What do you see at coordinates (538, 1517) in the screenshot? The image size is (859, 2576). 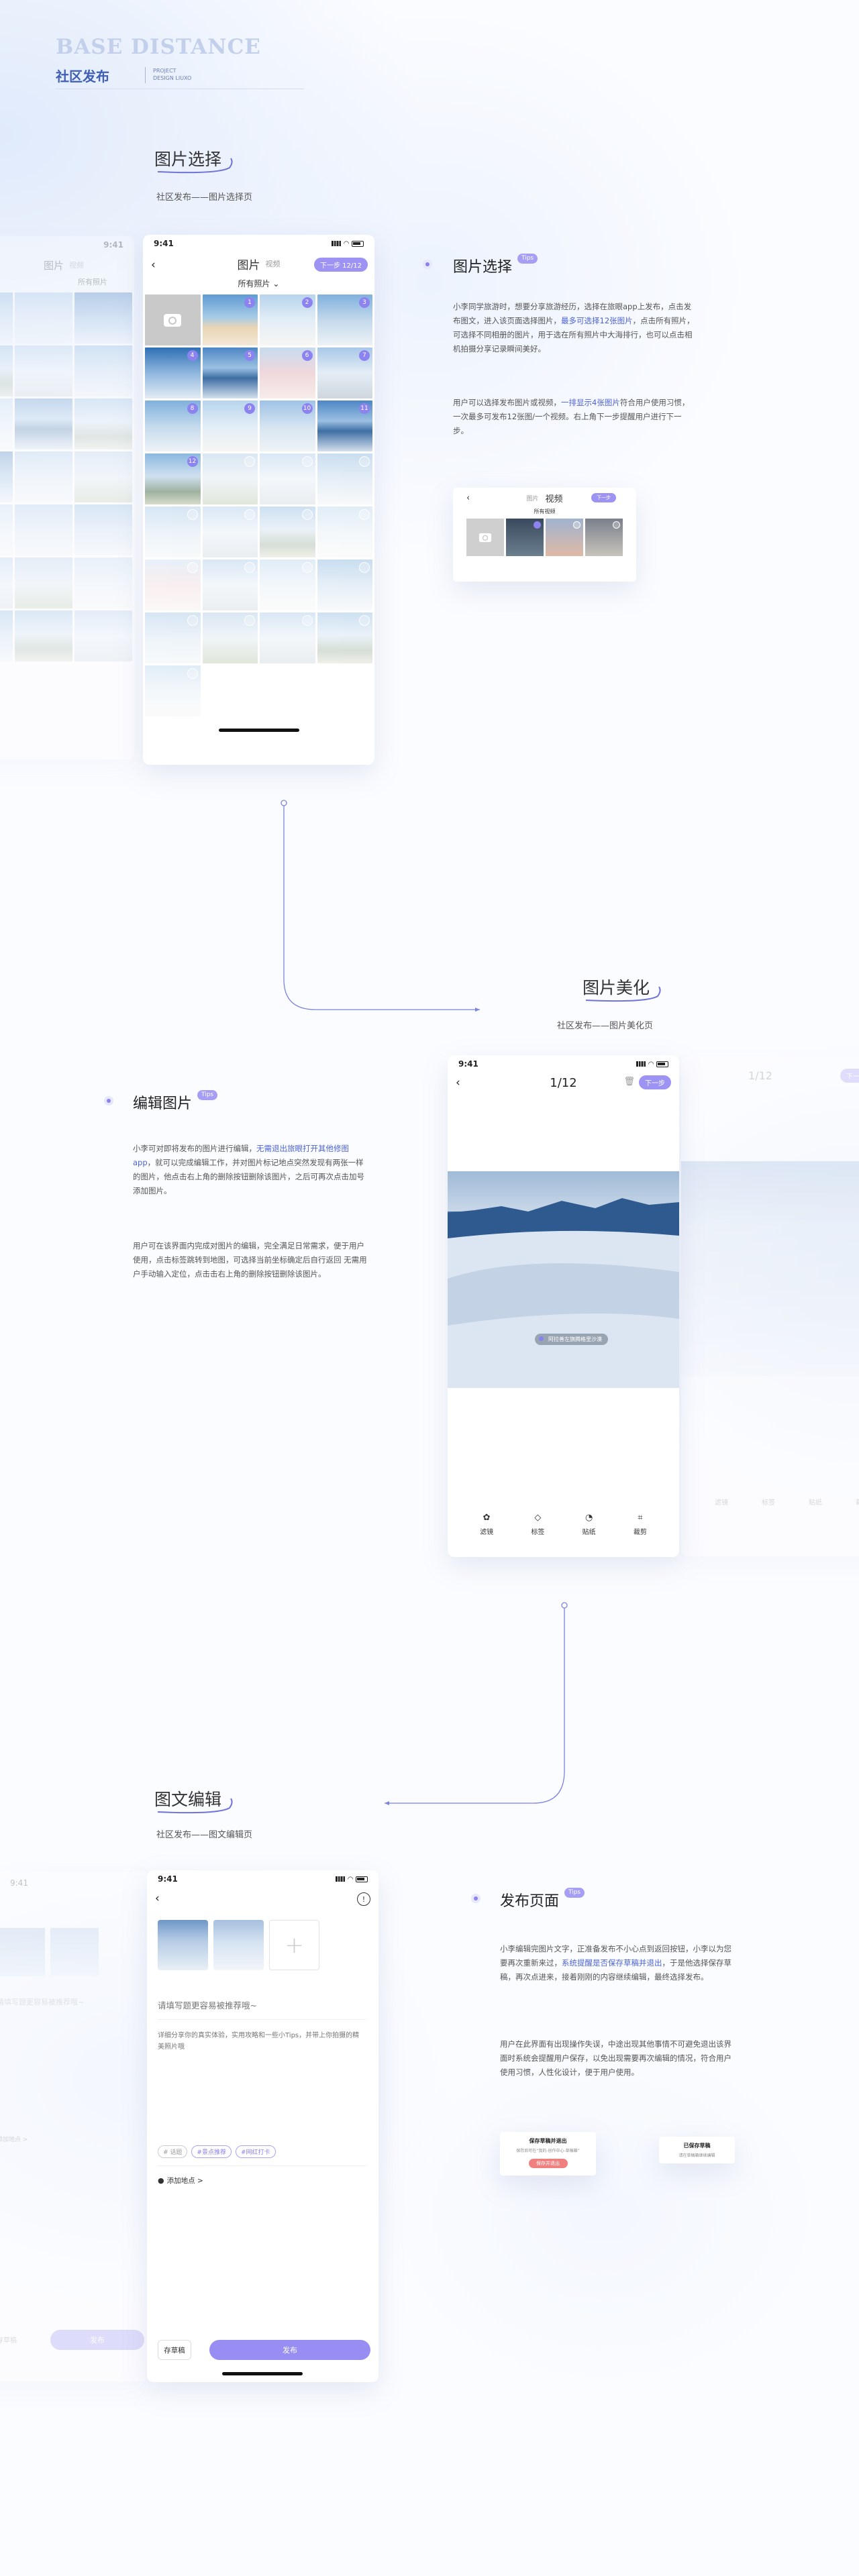 I see `tag-icon: ◇` at bounding box center [538, 1517].